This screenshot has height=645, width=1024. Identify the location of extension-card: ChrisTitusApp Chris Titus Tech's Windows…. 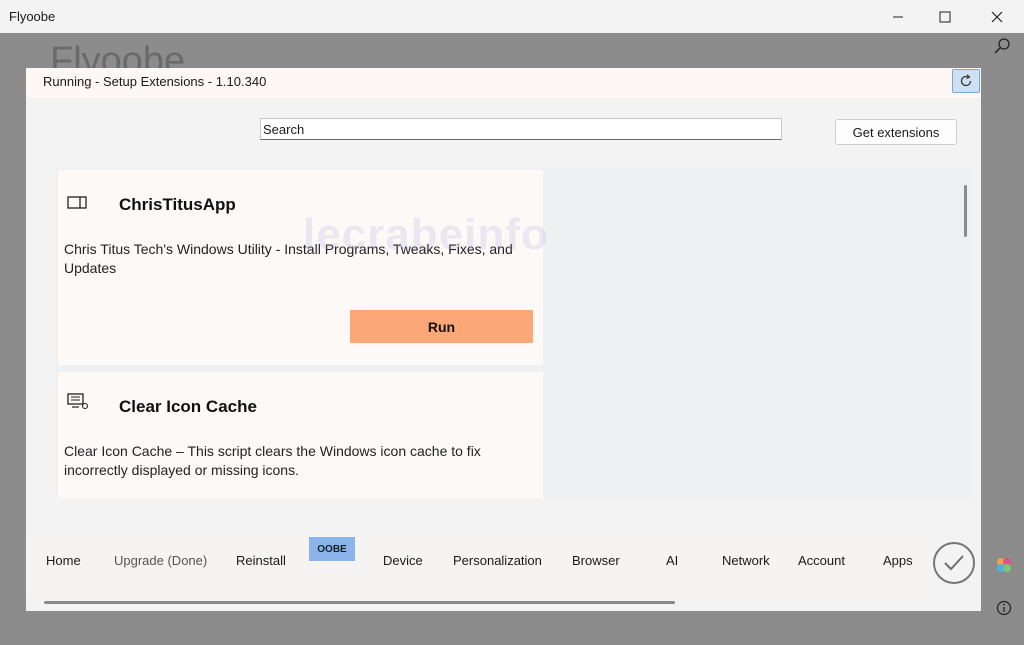
(300, 267).